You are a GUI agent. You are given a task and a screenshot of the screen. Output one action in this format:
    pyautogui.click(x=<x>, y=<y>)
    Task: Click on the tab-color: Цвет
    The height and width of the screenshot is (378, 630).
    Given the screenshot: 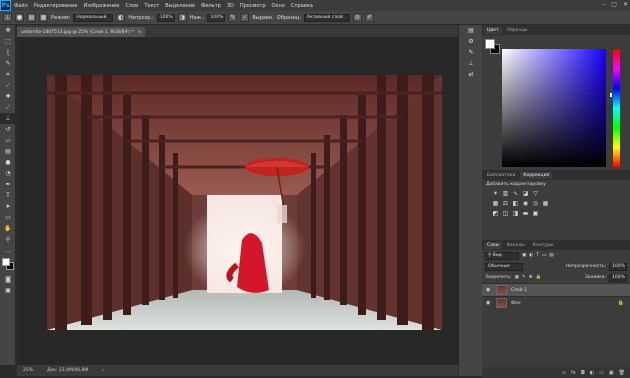 What is the action you would take?
    pyautogui.click(x=493, y=30)
    